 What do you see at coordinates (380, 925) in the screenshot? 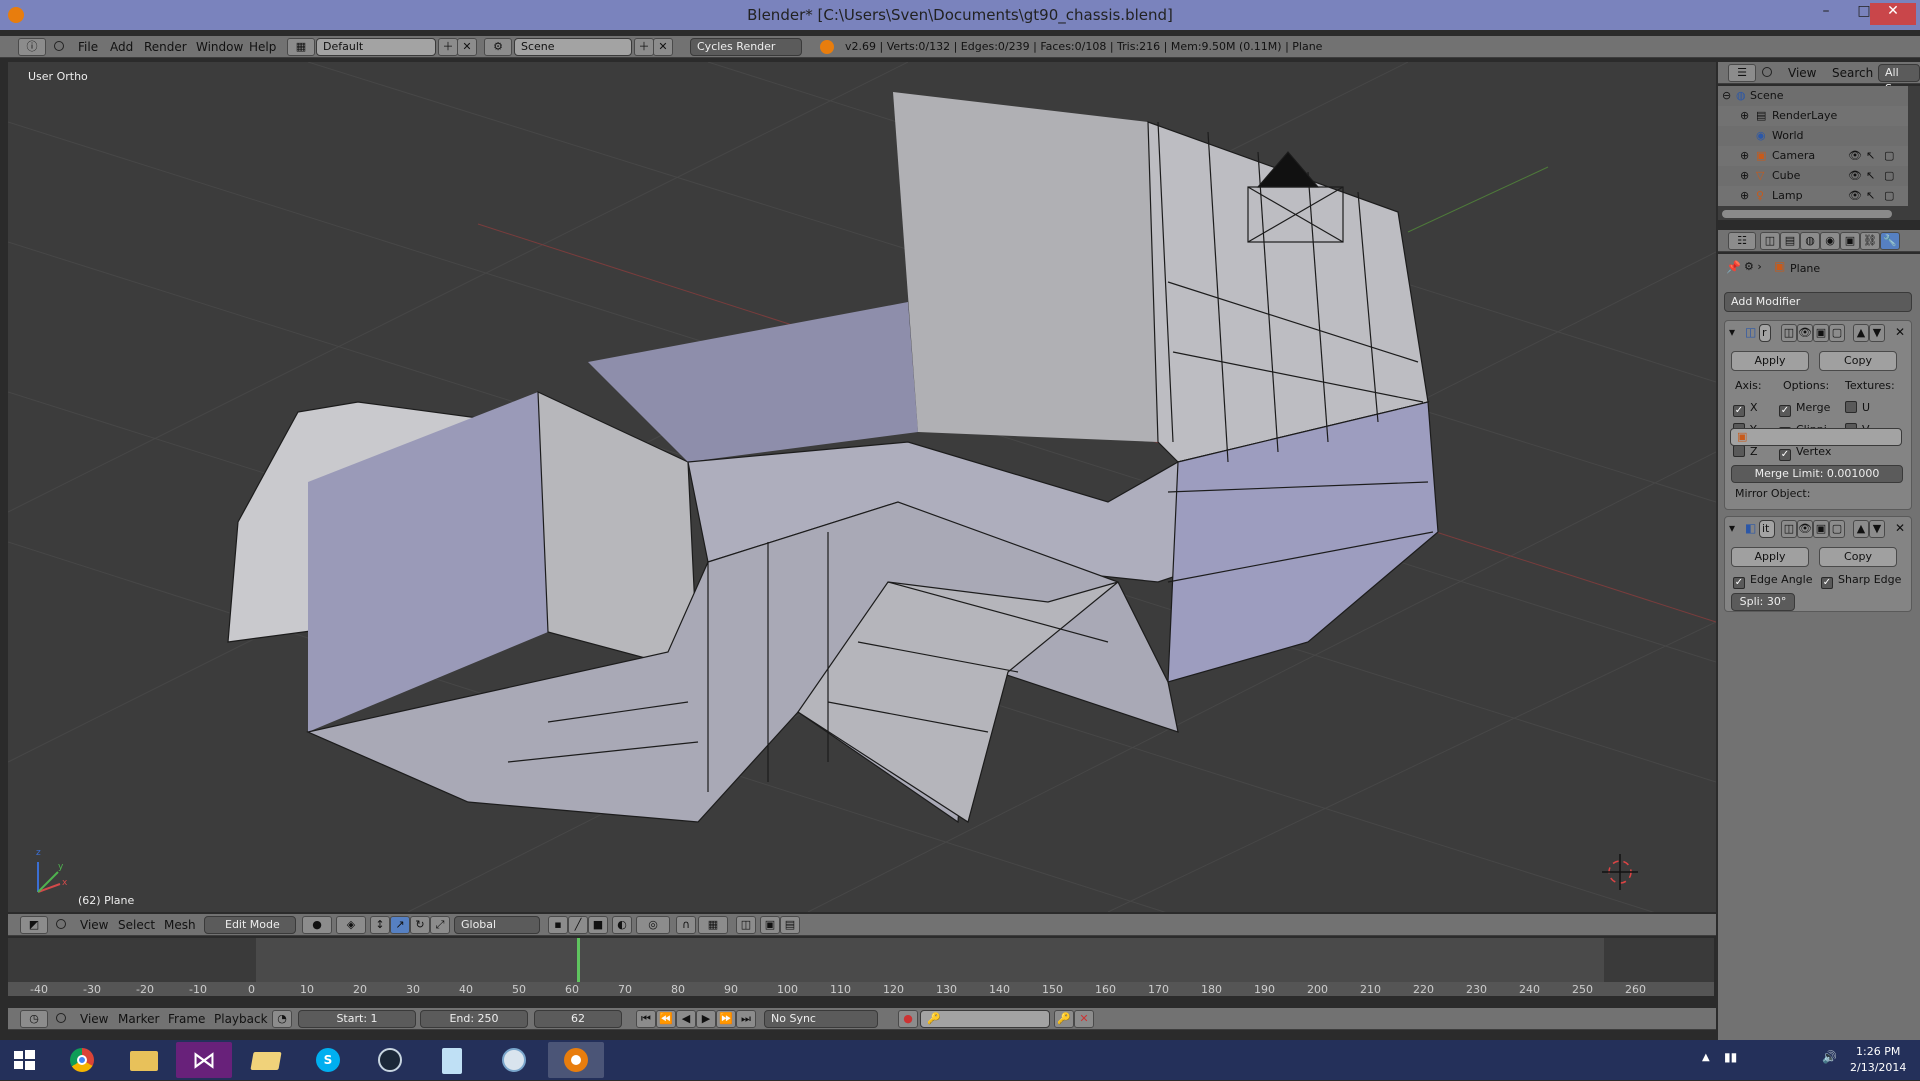
I see `manipulator-toggle-icon: ↕` at bounding box center [380, 925].